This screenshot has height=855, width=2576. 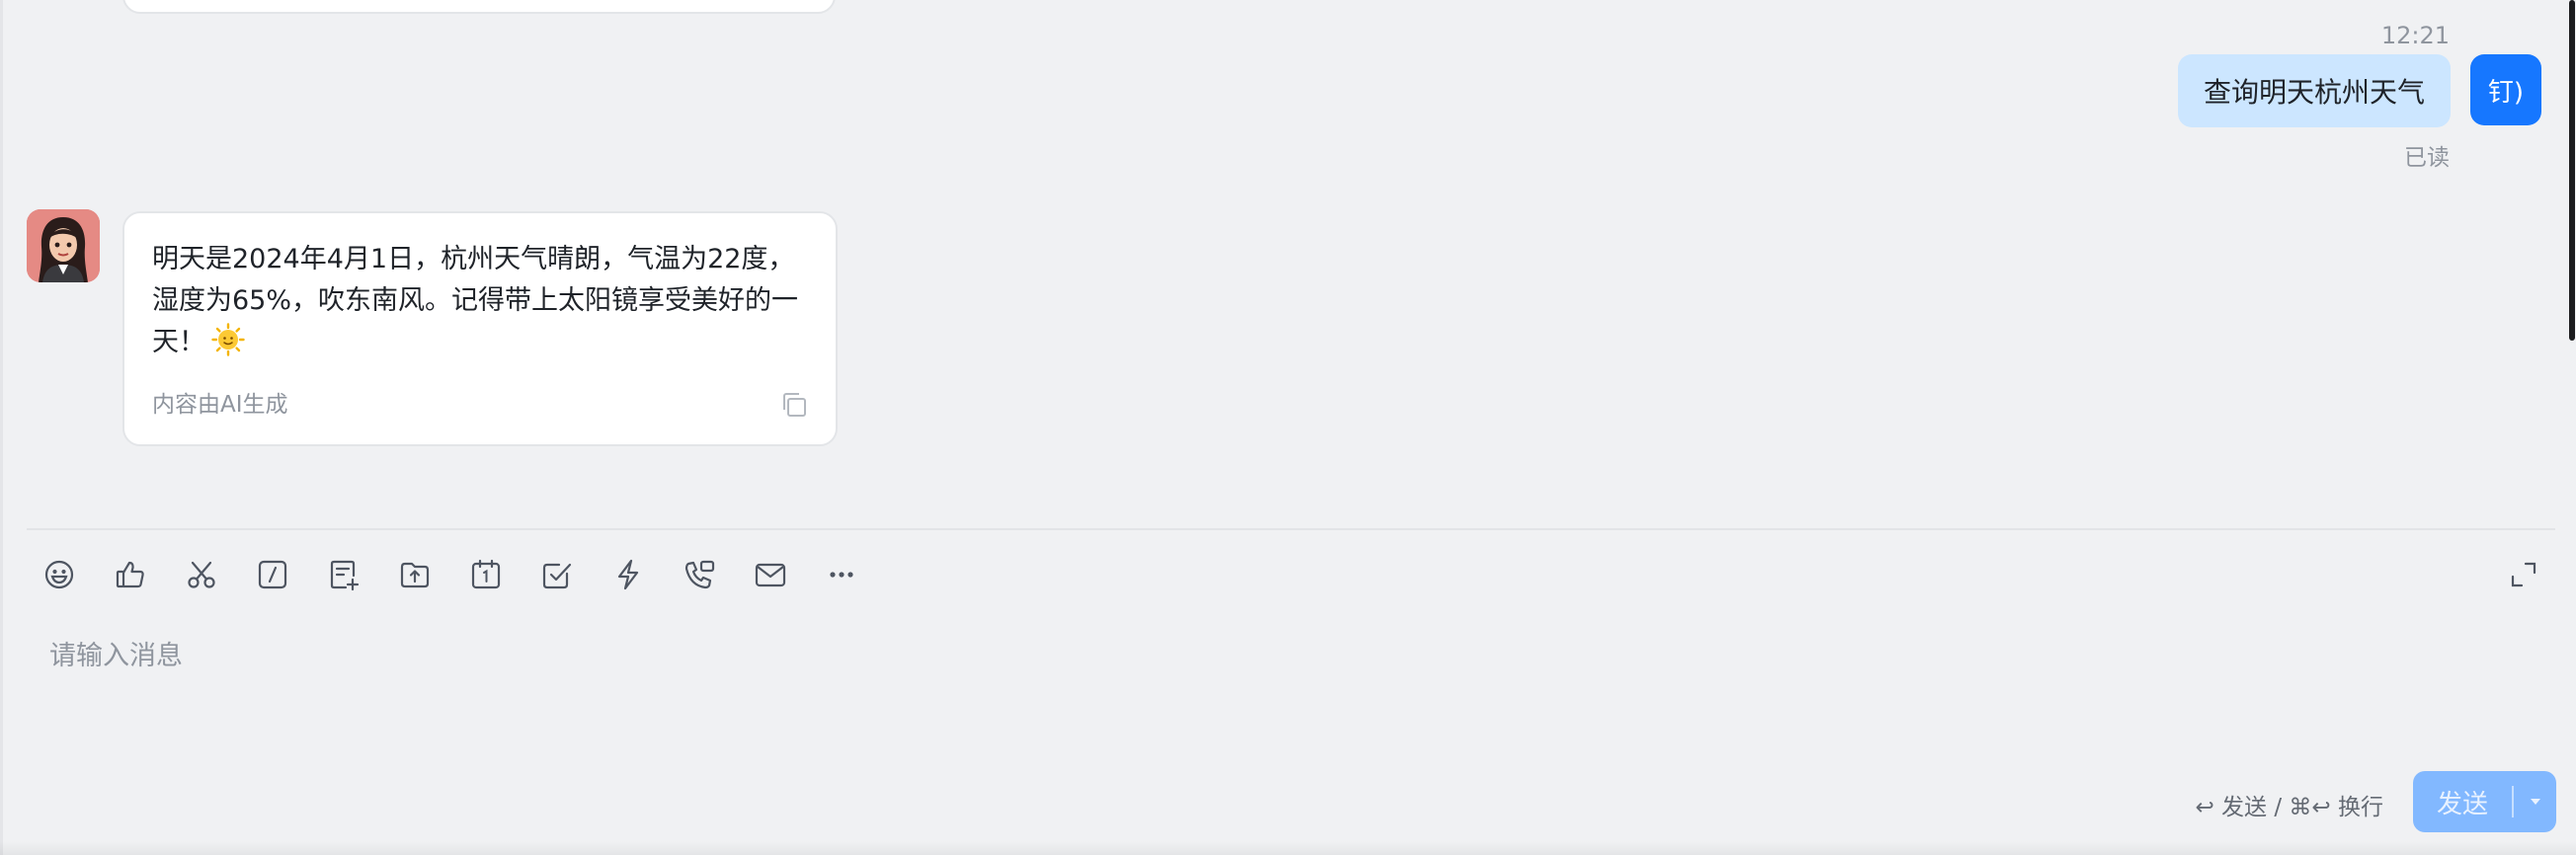 What do you see at coordinates (2462, 804) in the screenshot?
I see `send-button-label: 发送` at bounding box center [2462, 804].